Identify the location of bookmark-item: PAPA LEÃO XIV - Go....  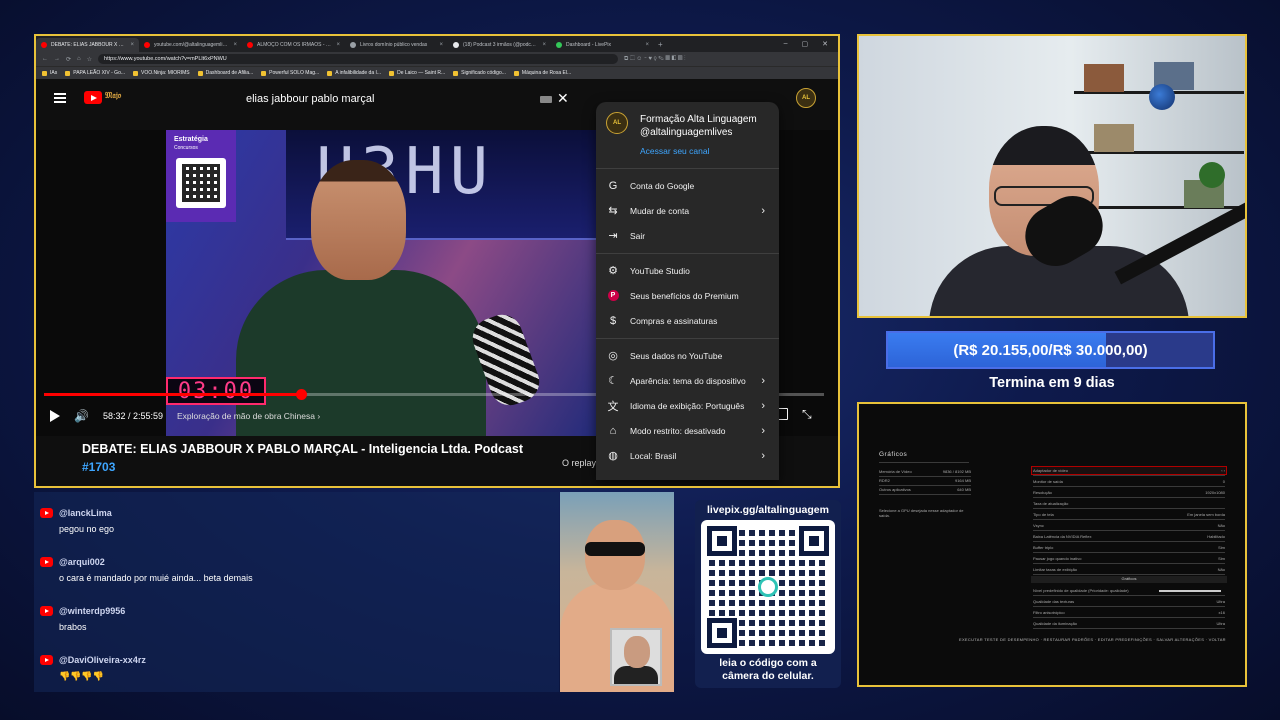
(95, 73).